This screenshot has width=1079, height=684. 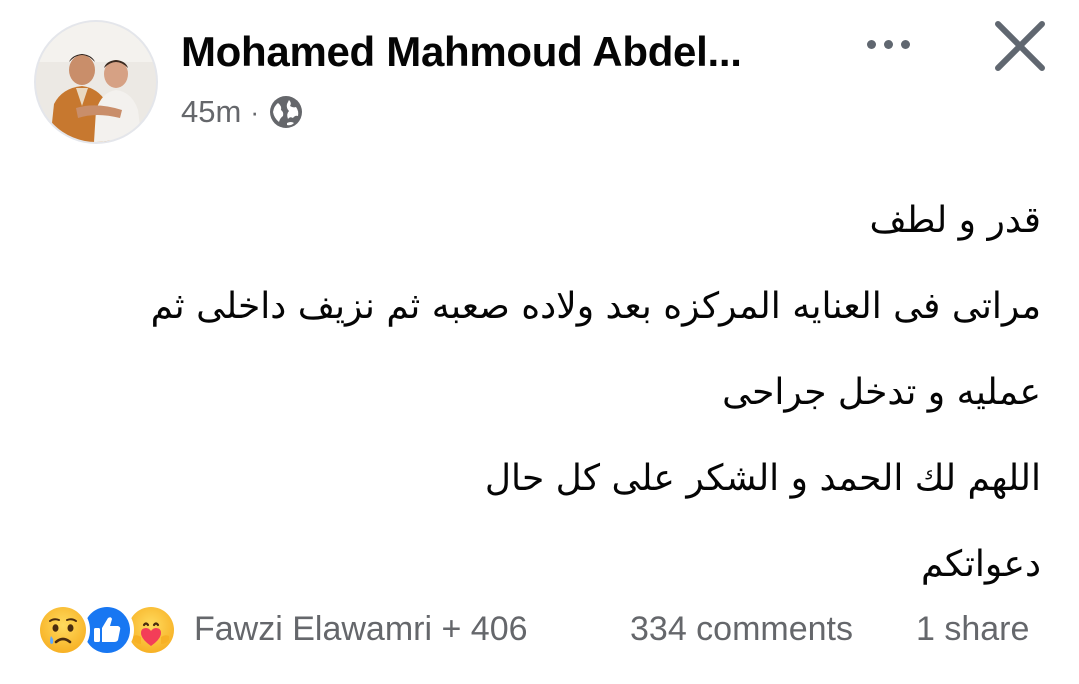 I want to click on post-meta: 45m ·, so click(x=242, y=112).